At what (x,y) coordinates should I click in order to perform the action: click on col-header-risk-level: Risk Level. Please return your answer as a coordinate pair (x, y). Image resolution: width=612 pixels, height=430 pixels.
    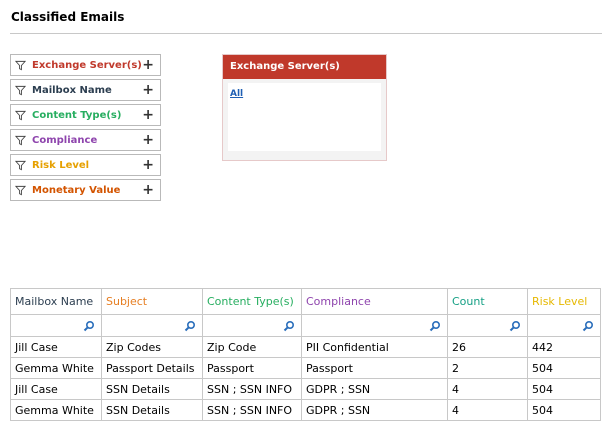
    Looking at the image, I should click on (564, 301).